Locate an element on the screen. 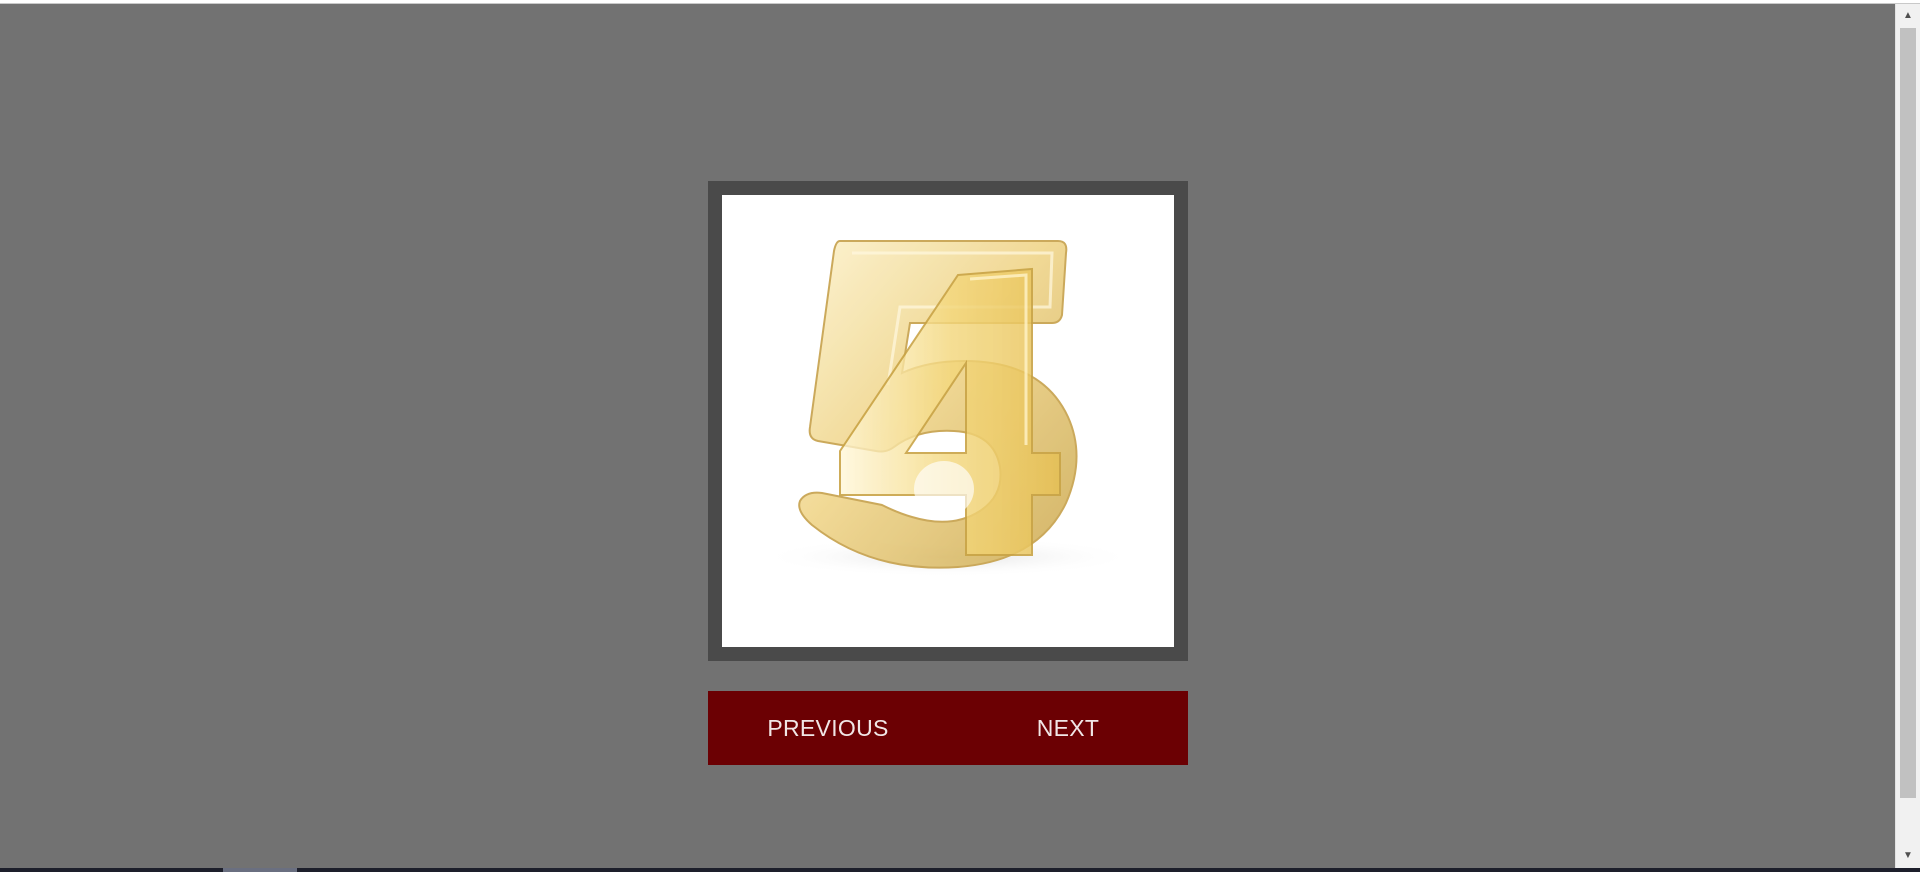 This screenshot has width=1920, height=872. taskbar-edge is located at coordinates (960, 870).